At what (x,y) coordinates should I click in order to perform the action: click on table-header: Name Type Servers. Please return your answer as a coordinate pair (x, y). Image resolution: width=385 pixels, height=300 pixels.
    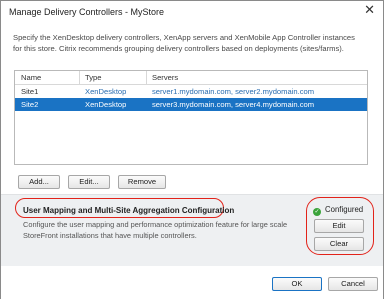
    Looking at the image, I should click on (191, 78).